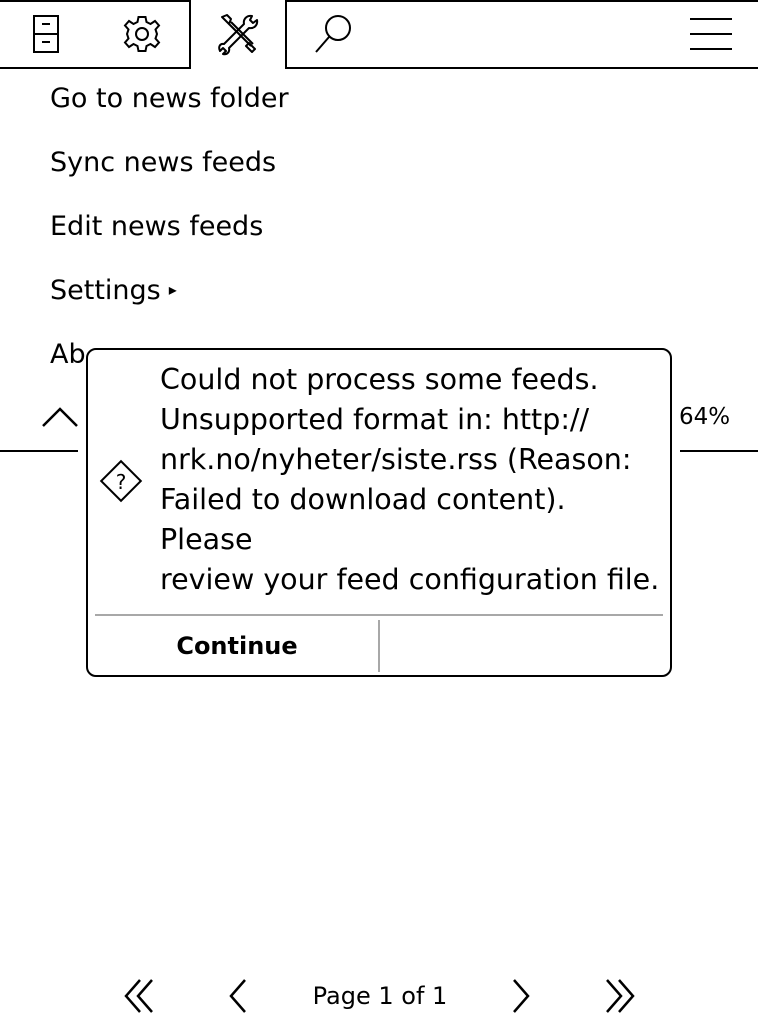 This screenshot has width=758, height=1024. I want to click on hamburger-menu-icon, so click(711, 34).